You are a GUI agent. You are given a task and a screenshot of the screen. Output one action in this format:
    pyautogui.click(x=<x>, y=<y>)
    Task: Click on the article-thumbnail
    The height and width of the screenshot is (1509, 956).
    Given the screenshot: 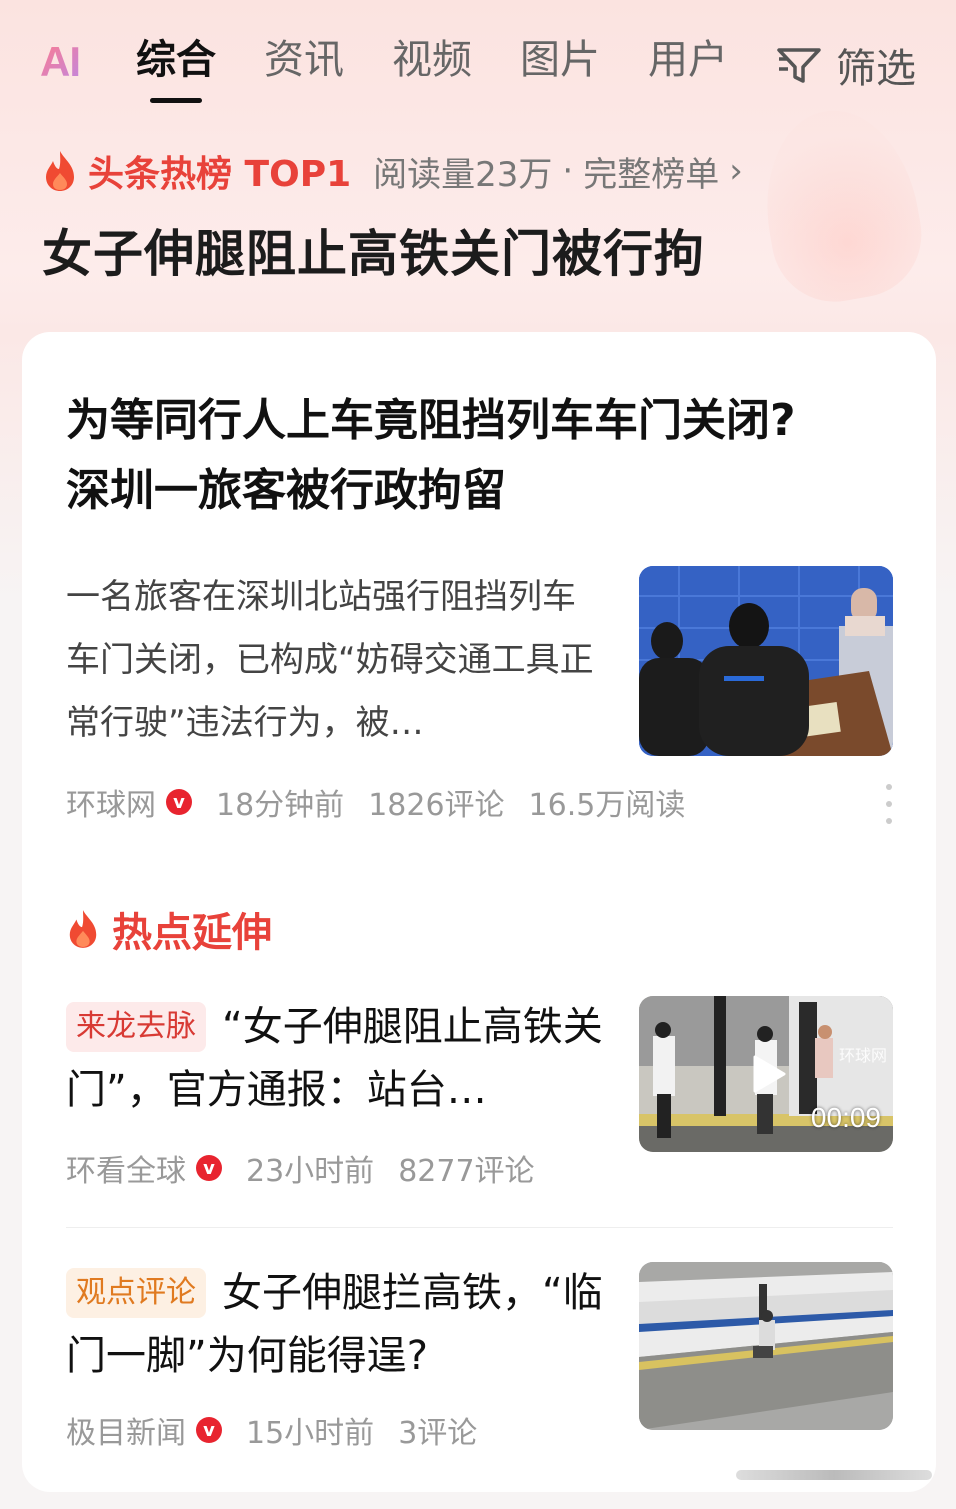 What is the action you would take?
    pyautogui.click(x=766, y=1346)
    